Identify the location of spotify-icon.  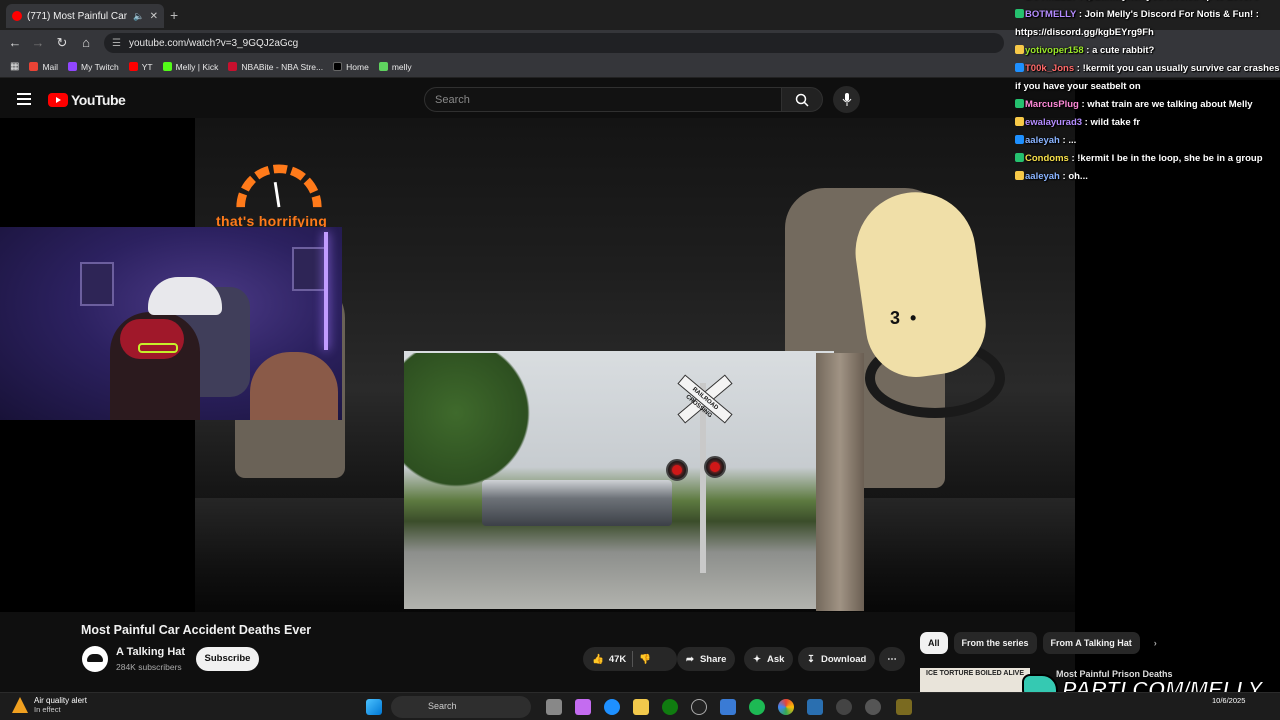
(757, 707).